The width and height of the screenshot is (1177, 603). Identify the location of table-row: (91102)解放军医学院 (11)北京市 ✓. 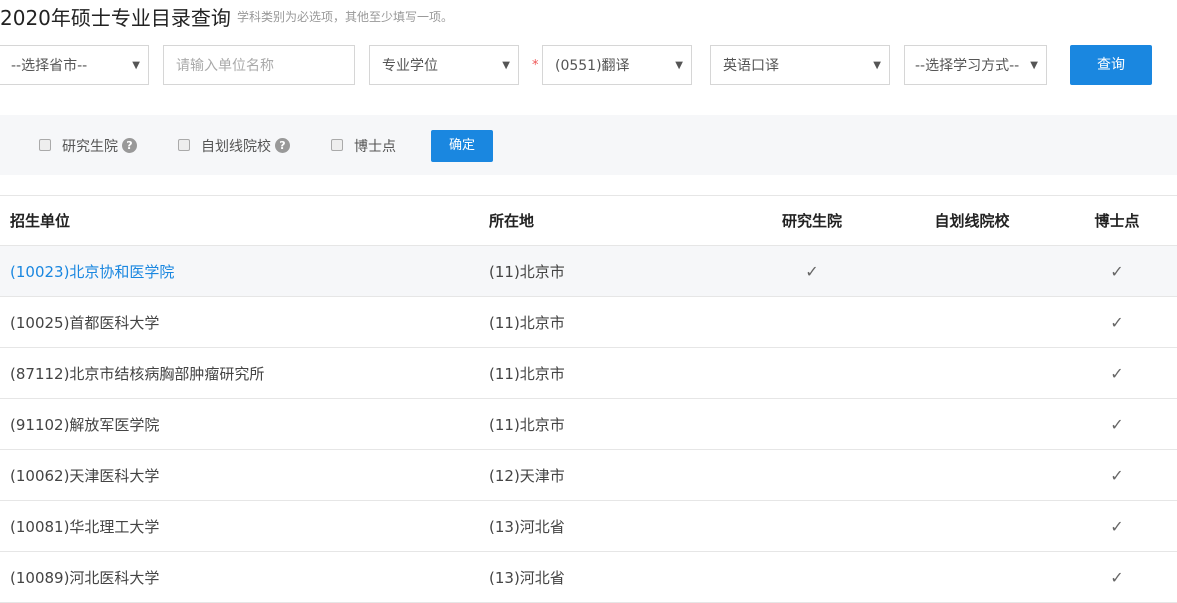
(588, 424).